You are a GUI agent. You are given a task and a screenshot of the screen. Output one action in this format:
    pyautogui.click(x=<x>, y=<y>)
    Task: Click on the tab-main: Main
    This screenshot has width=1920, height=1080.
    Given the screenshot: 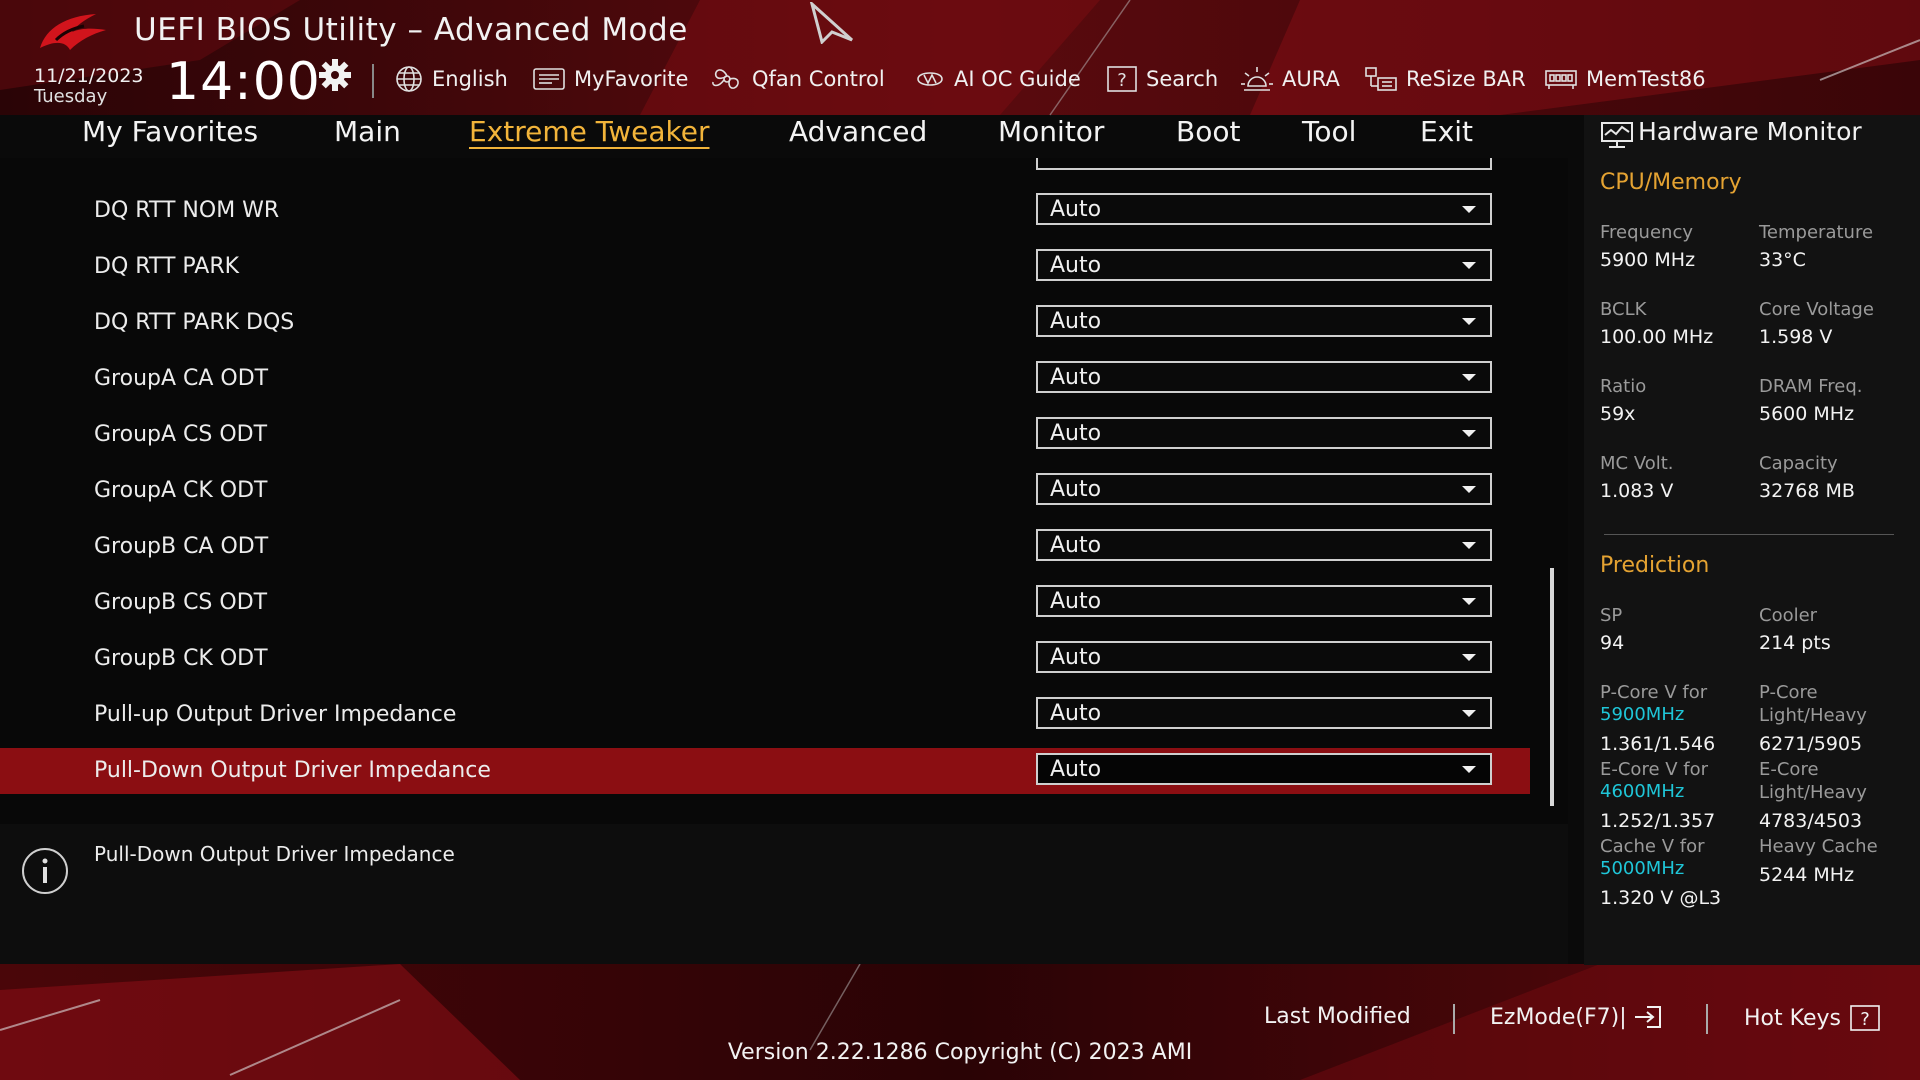 What is the action you would take?
    pyautogui.click(x=367, y=131)
    